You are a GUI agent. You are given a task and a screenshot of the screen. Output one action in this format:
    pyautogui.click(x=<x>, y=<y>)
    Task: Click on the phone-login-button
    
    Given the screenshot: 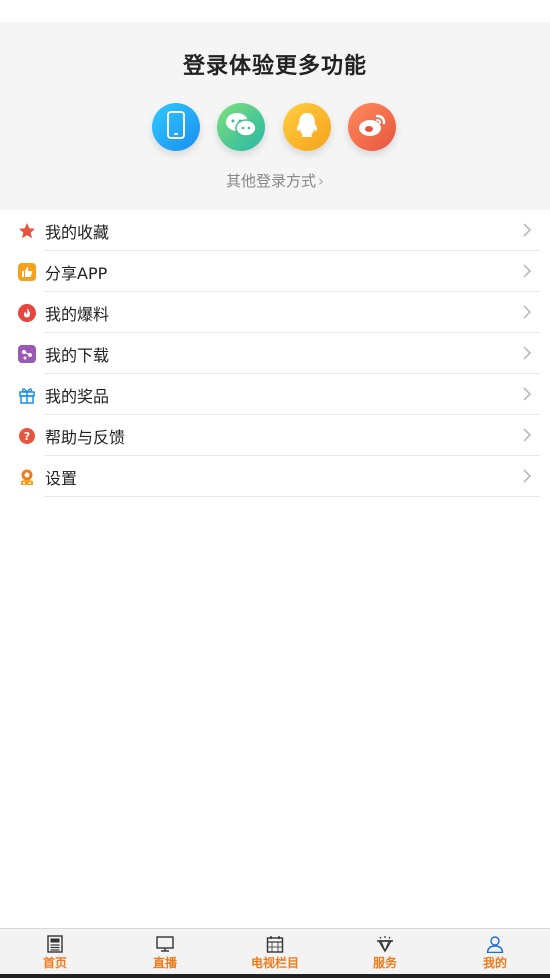 What is the action you would take?
    pyautogui.click(x=176, y=127)
    